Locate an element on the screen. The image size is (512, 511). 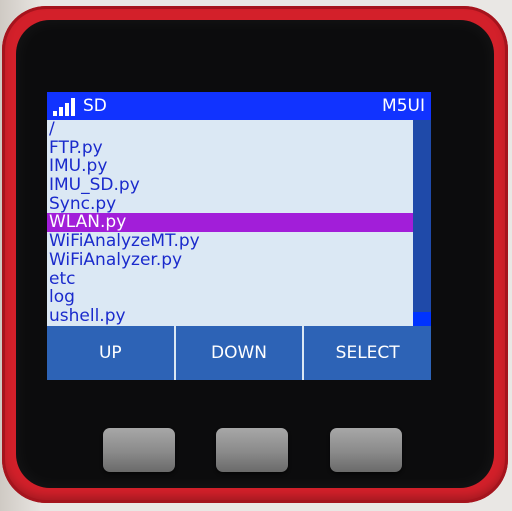
soft-button-bar: UP DOWN SELECT is located at coordinates (239, 353).